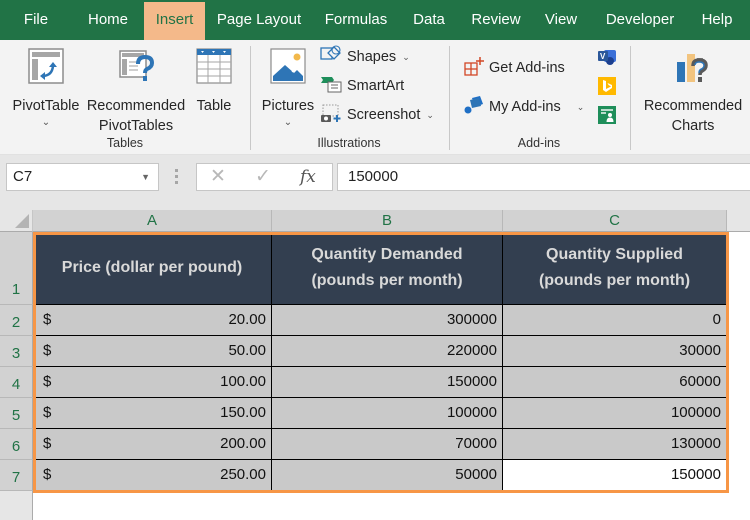 This screenshot has width=750, height=520. Describe the element at coordinates (16, 475) in the screenshot. I see `row-header-7: 7` at that location.